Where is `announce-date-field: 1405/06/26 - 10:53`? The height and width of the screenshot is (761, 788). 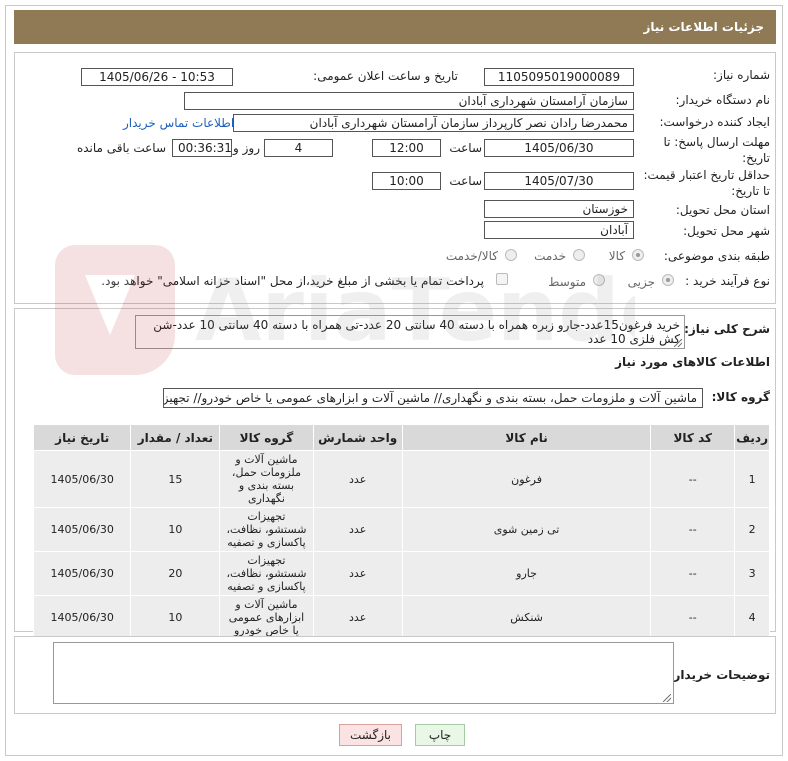
announce-date-field: 1405/06/26 - 10:53 is located at coordinates (157, 77).